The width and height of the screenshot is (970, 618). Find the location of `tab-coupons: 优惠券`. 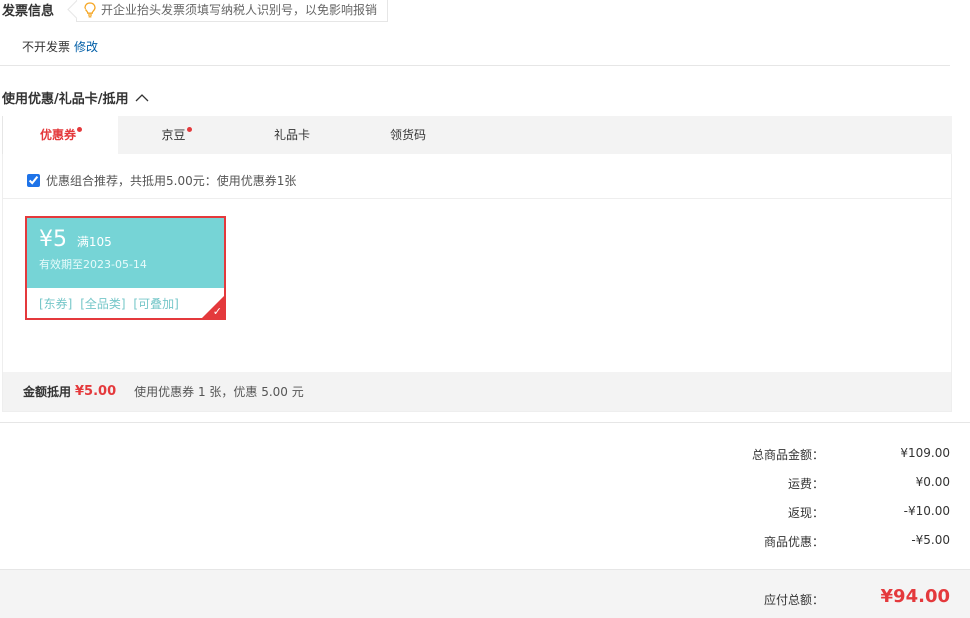

tab-coupons: 优惠券 is located at coordinates (60, 135).